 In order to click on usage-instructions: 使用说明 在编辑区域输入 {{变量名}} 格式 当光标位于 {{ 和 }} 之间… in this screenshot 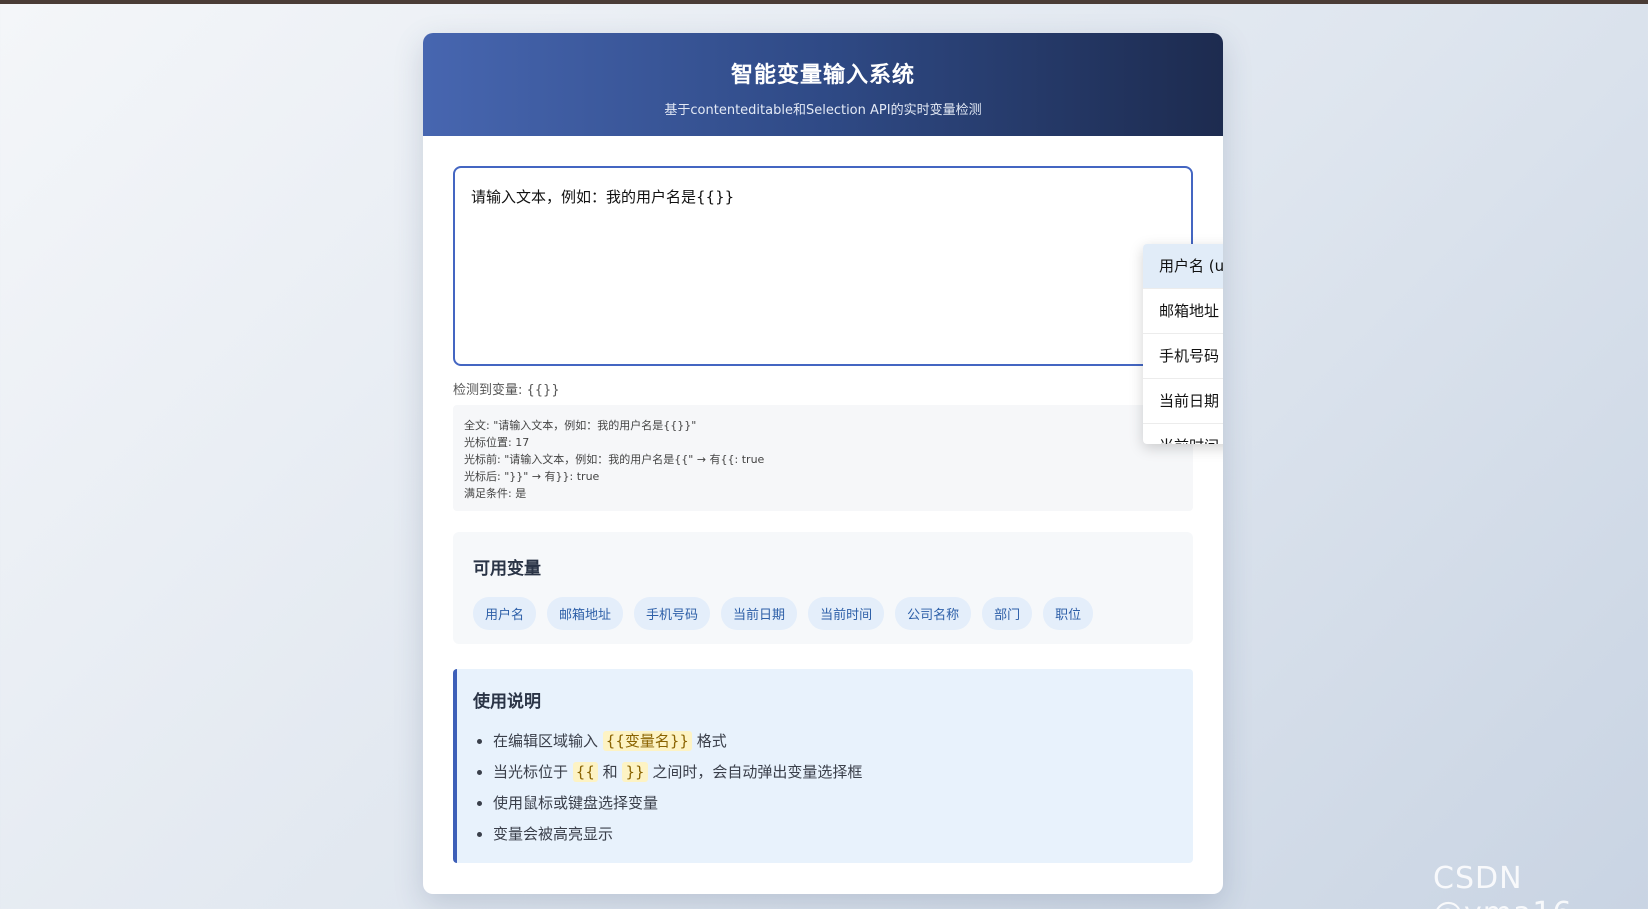, I will do `click(823, 766)`.